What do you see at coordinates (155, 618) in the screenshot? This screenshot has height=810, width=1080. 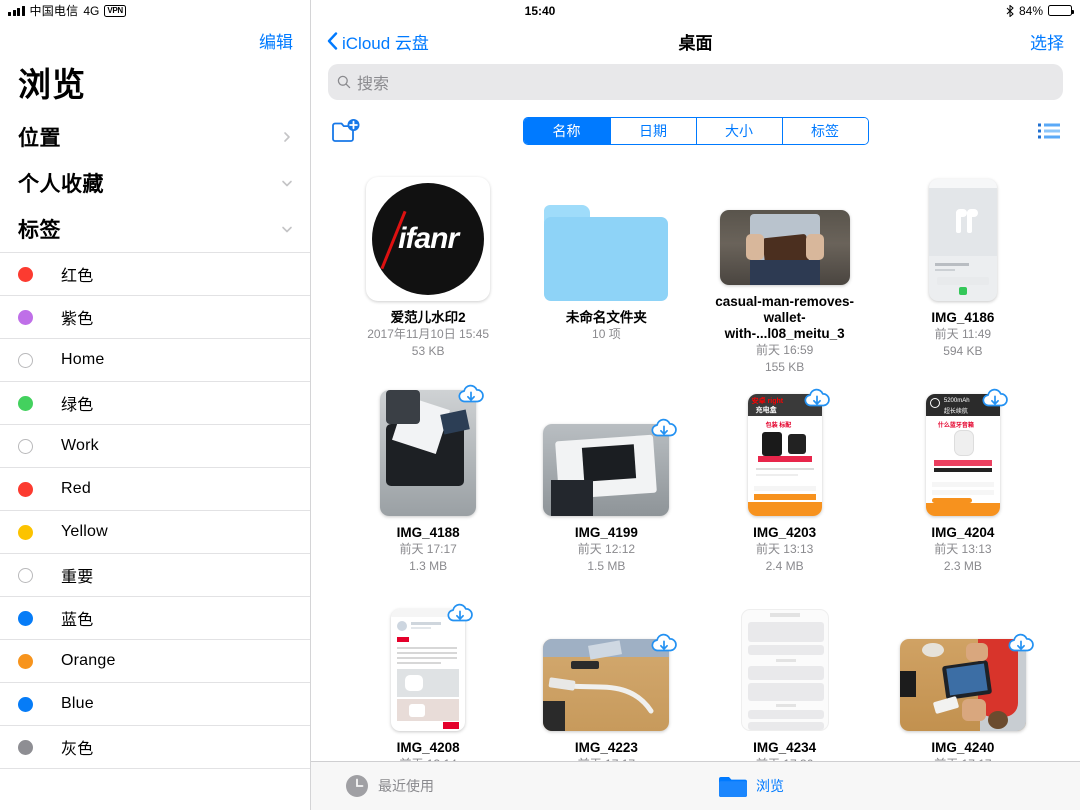 I see `sidebar-tag-item: 蓝色` at bounding box center [155, 618].